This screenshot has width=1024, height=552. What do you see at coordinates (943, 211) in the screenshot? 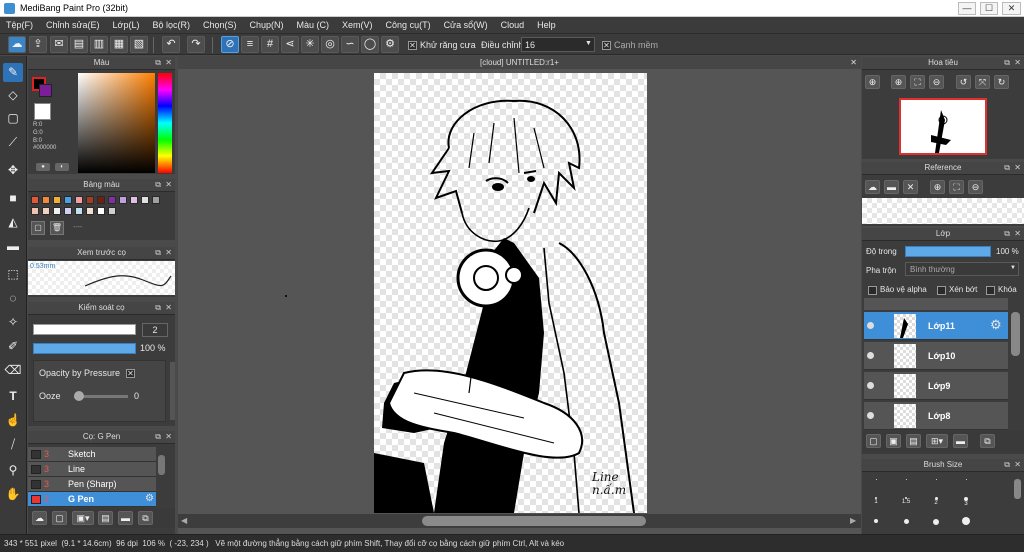
I see `reference-preview` at bounding box center [943, 211].